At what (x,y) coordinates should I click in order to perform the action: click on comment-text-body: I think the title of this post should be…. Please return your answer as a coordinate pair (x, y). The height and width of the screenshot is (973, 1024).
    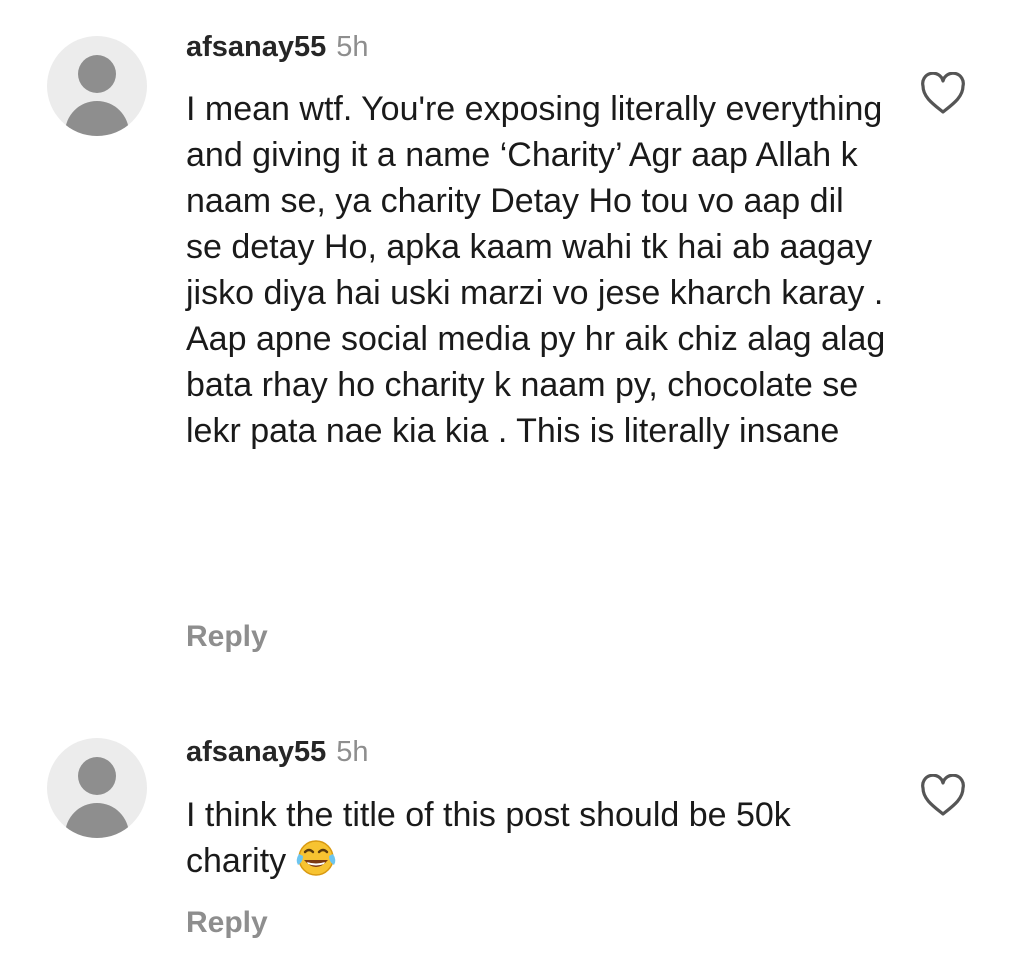
    Looking at the image, I should click on (488, 838).